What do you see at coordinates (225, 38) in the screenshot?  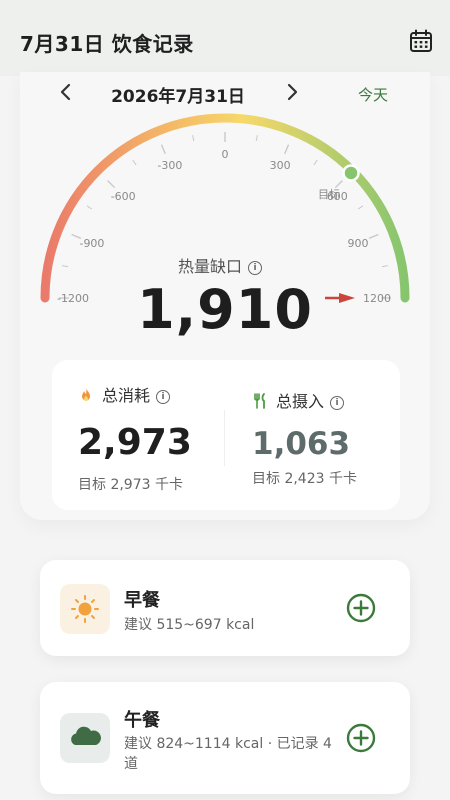 I see `app-bar: 7月31日 饮食记录` at bounding box center [225, 38].